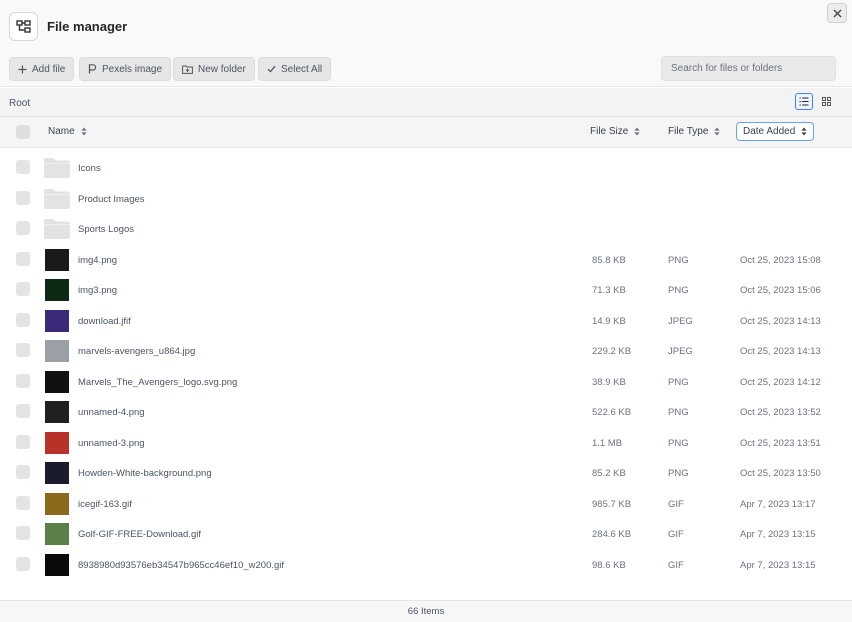 Image resolution: width=852 pixels, height=622 pixels. What do you see at coordinates (426, 260) in the screenshot?
I see `table-row: img4.png 85.8 KB PNG Oct 25, 2023 15:08` at bounding box center [426, 260].